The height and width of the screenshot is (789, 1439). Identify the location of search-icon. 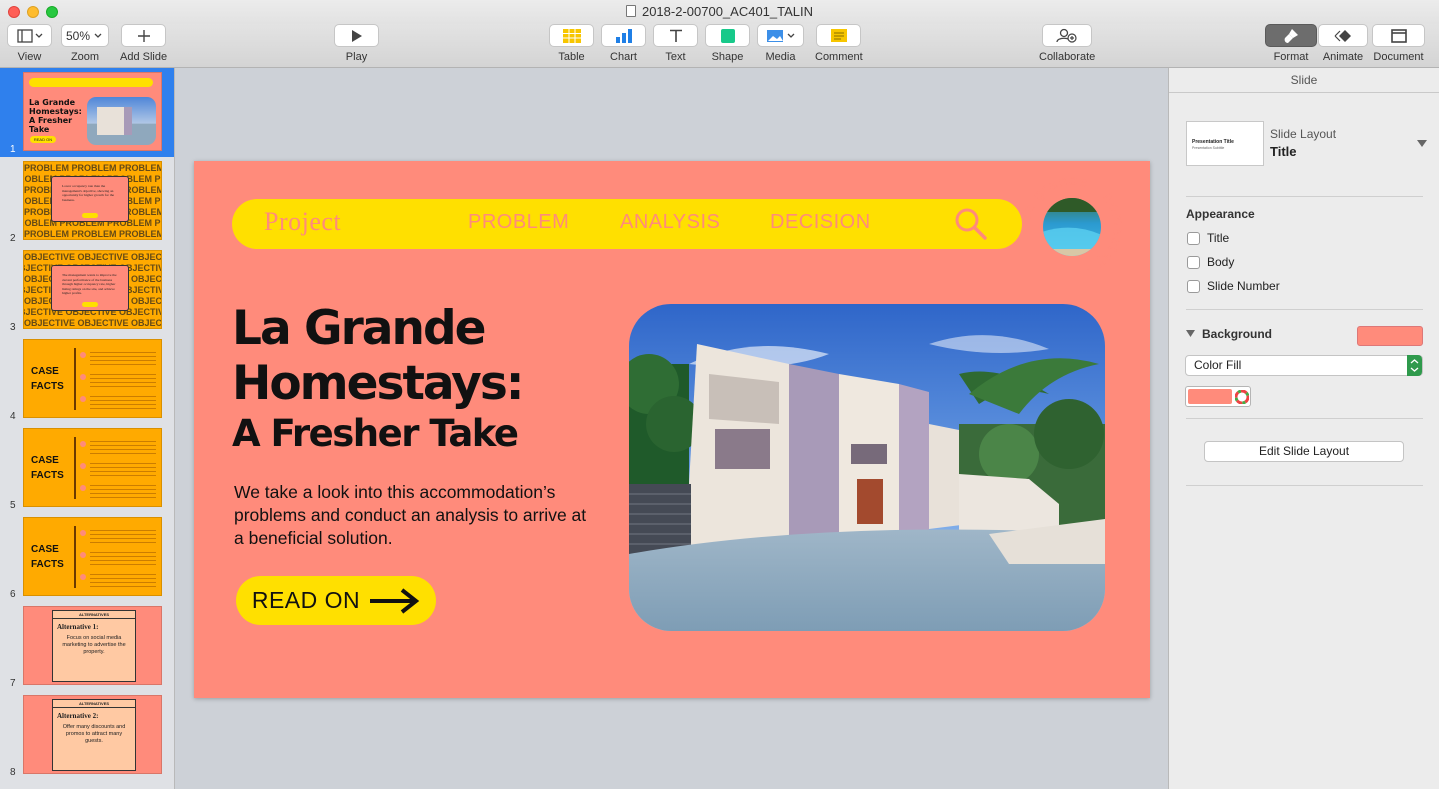
(971, 224).